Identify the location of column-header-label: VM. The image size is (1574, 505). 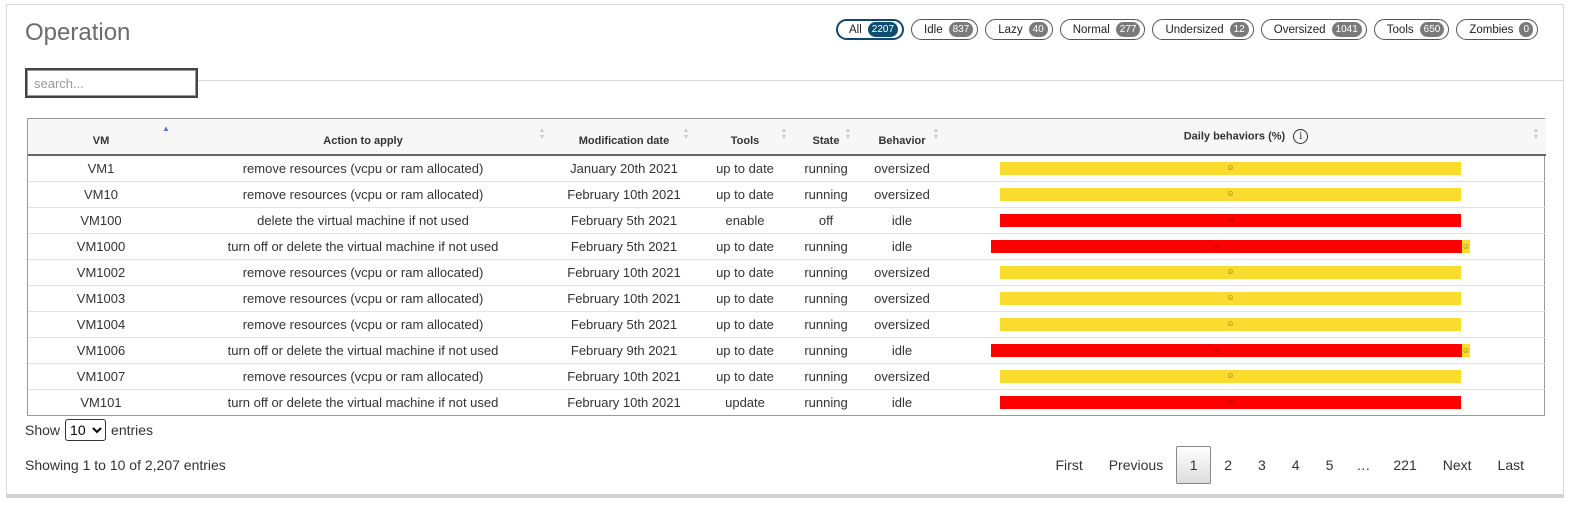
(101, 140).